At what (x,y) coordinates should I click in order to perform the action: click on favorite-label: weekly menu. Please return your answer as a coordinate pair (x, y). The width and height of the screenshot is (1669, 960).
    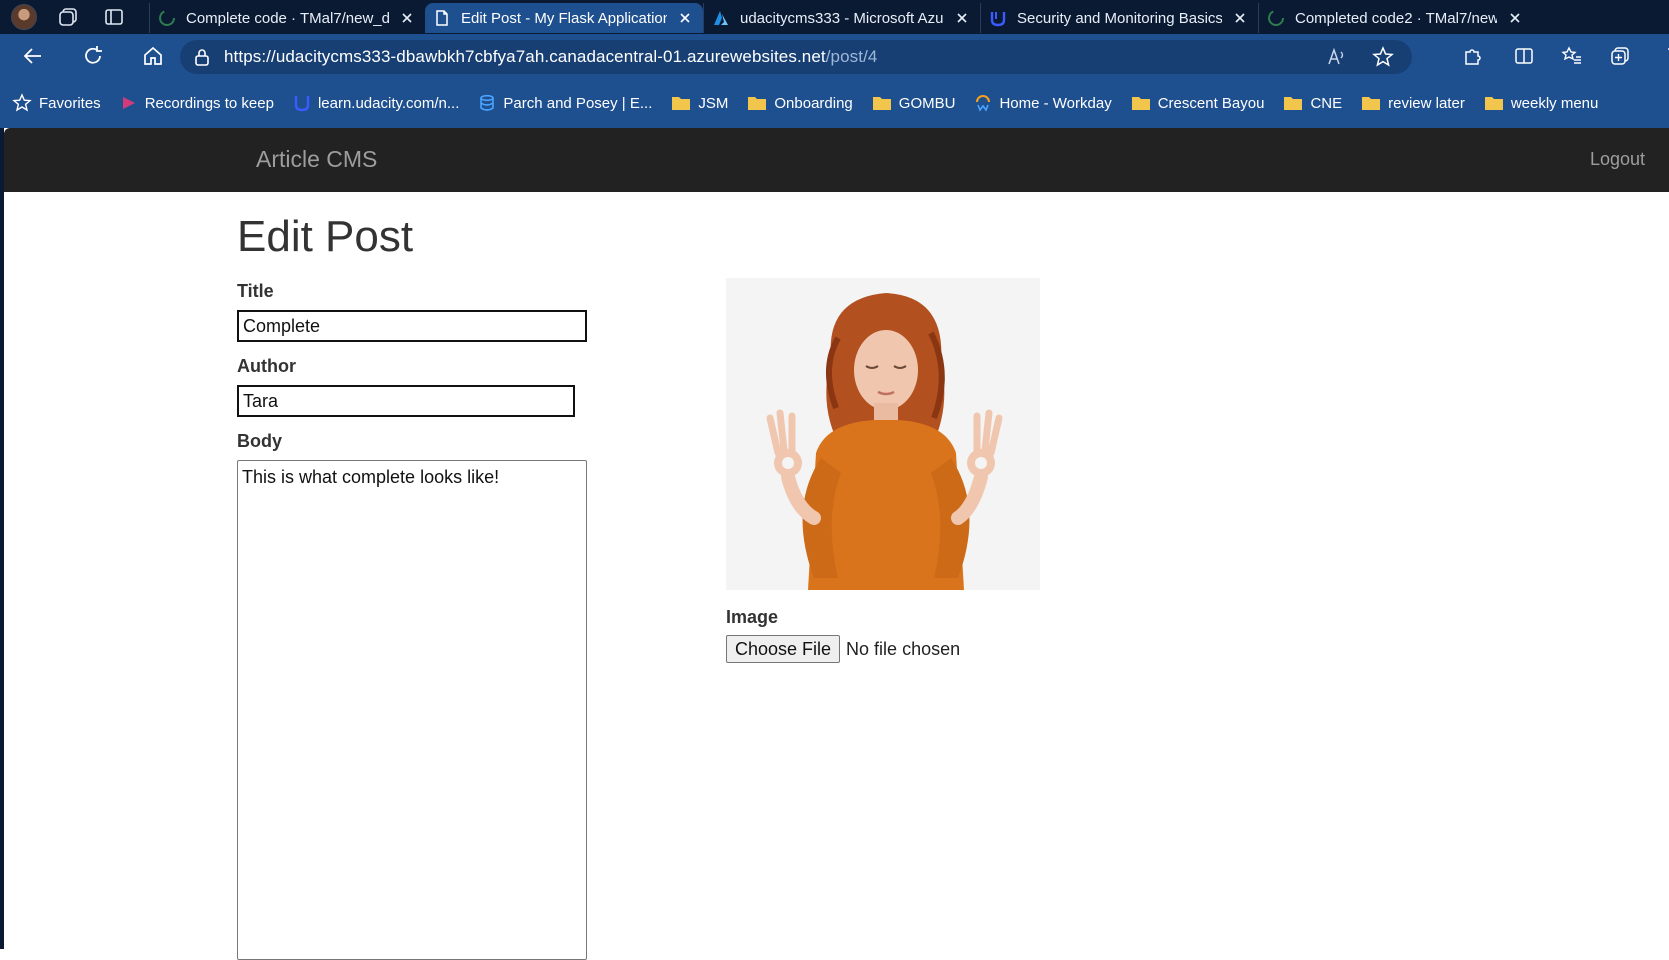
    Looking at the image, I should click on (1554, 103).